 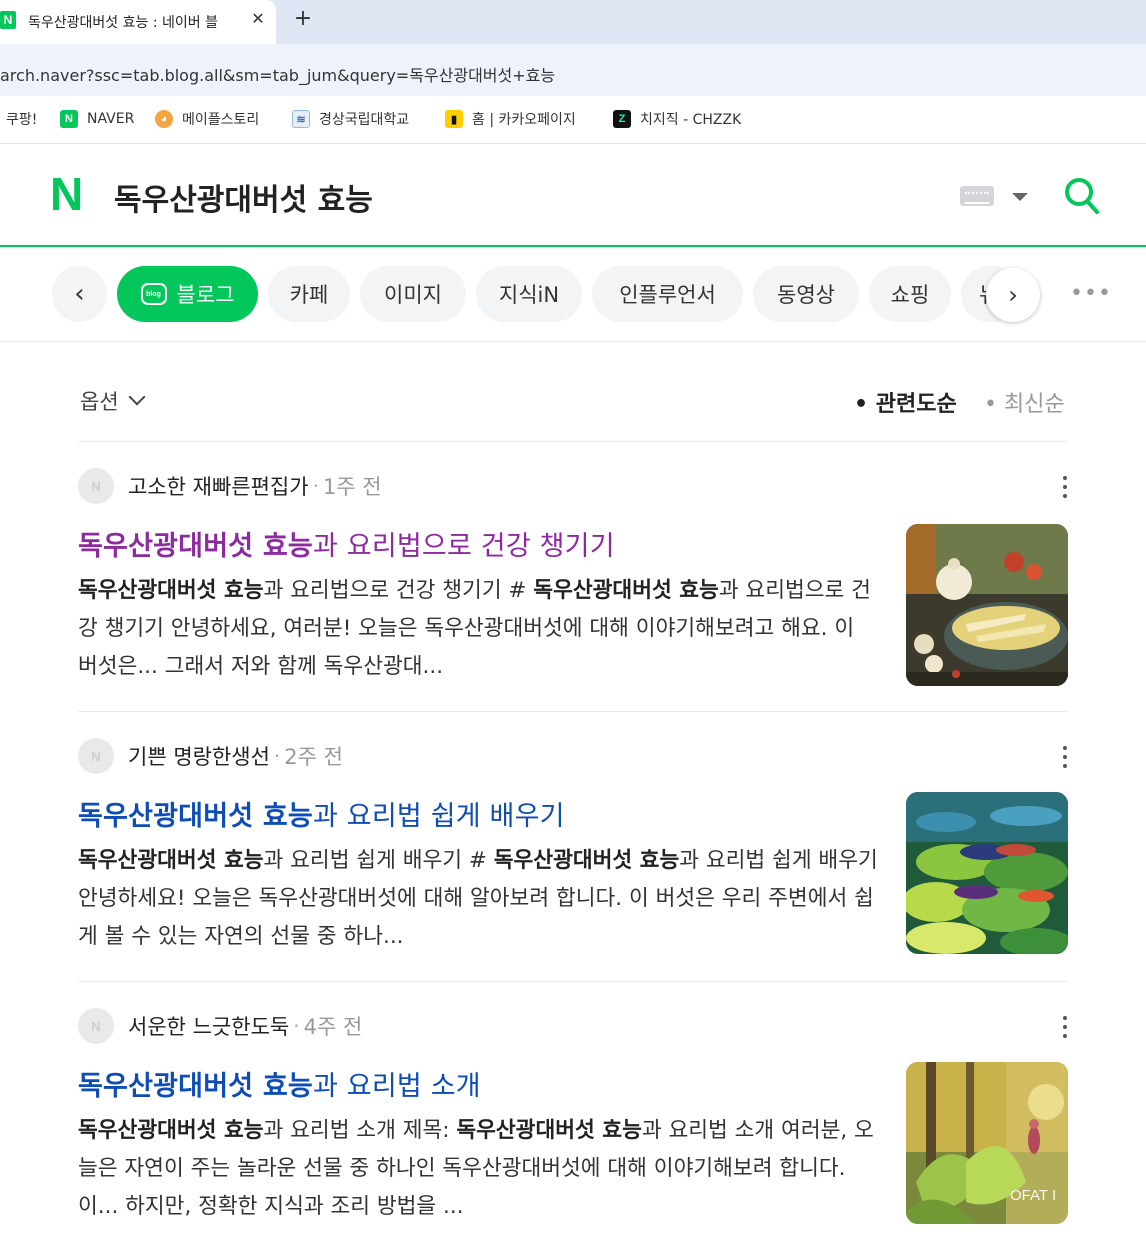 What do you see at coordinates (208, 1026) in the screenshot?
I see `author-name: 서운한 느긋한도둑` at bounding box center [208, 1026].